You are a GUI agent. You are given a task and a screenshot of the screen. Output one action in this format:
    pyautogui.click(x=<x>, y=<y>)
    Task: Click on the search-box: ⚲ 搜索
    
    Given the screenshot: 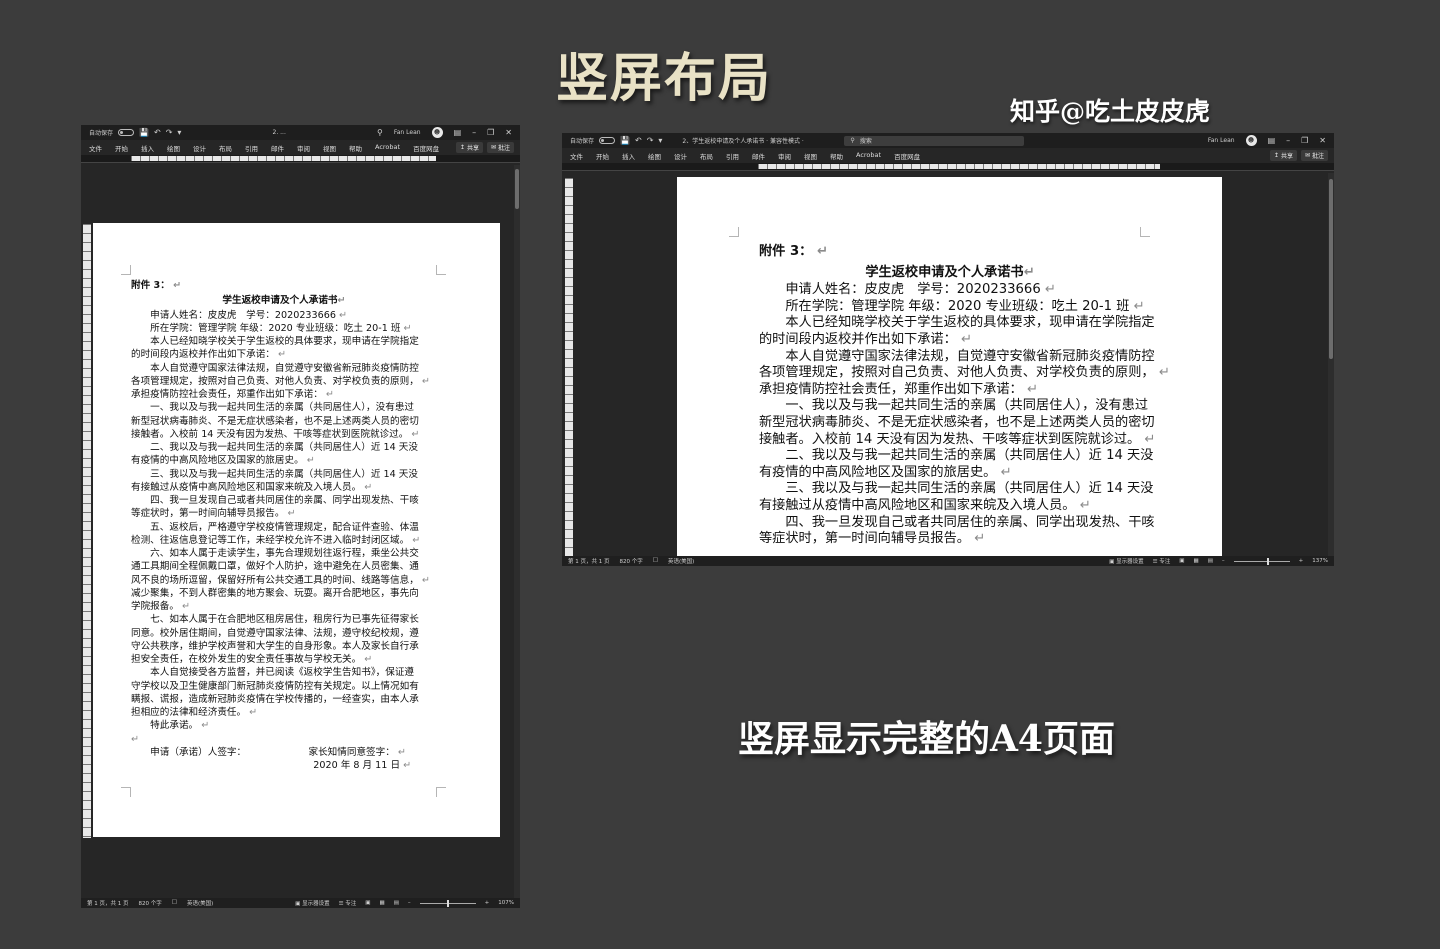 What is the action you would take?
    pyautogui.click(x=934, y=140)
    